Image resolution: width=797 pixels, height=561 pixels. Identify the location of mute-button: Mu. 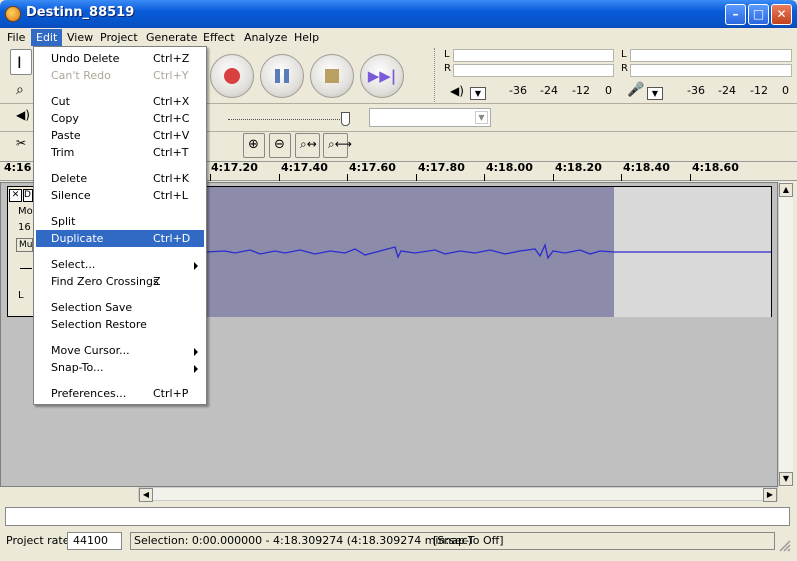
(24, 245).